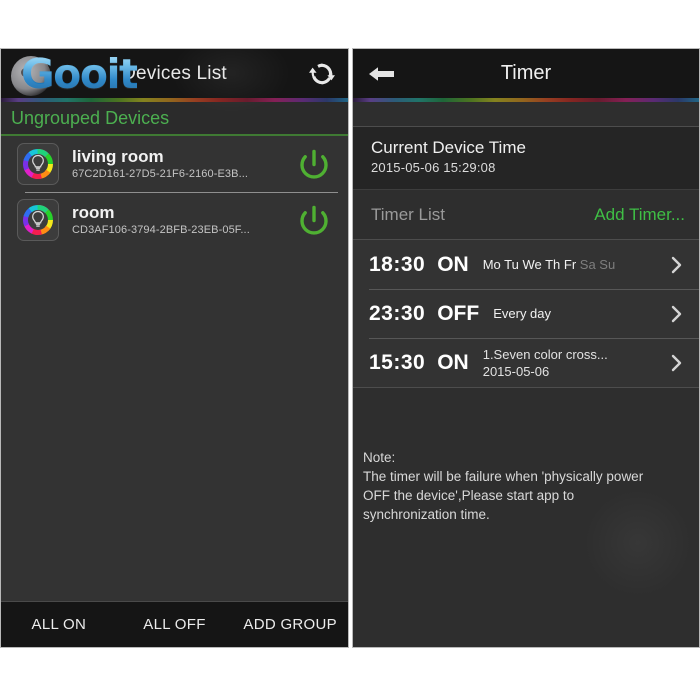 Image resolution: width=700 pixels, height=700 pixels. I want to click on device-name: room, so click(93, 212).